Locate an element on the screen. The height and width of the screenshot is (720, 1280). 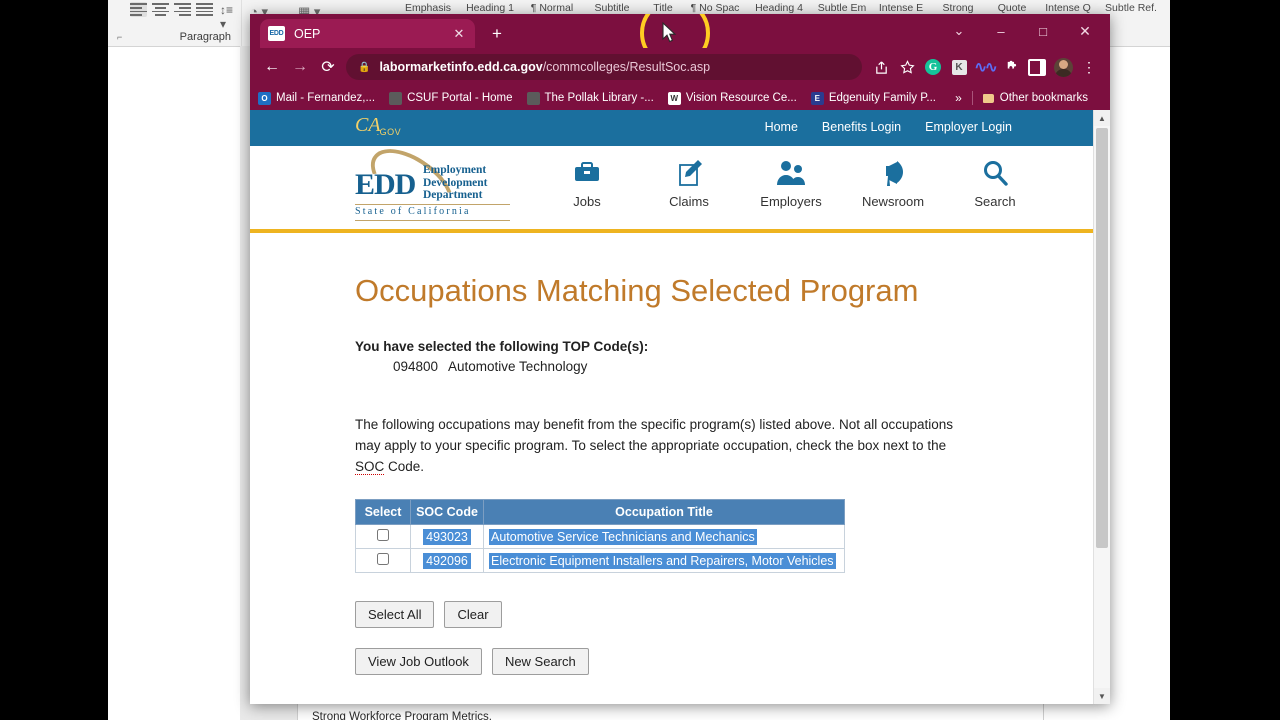
close-window-button: ✕ is located at coordinates (1085, 31).